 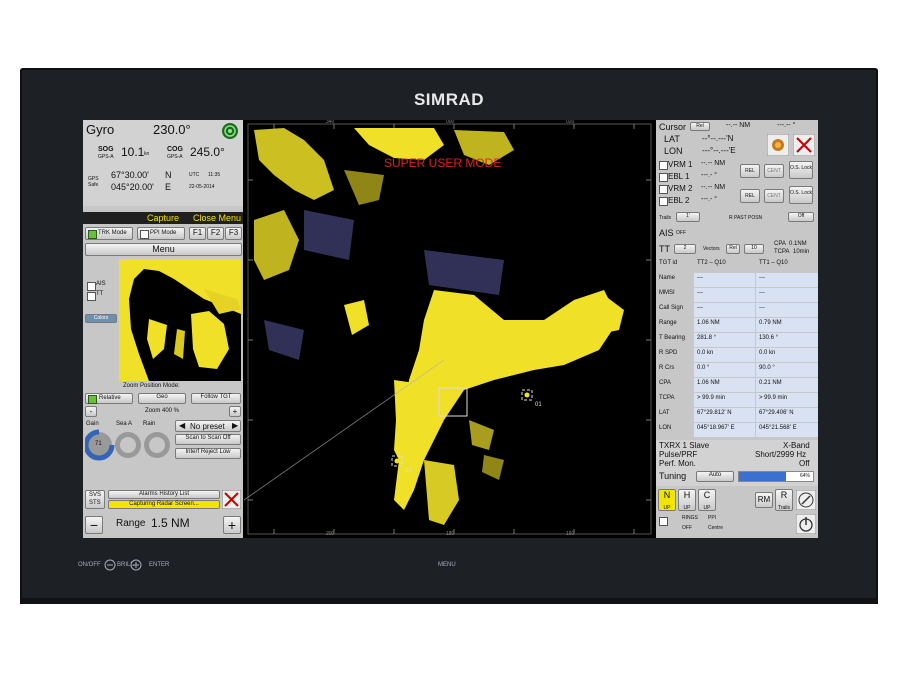 I want to click on vrm2-check, so click(x=663, y=189).